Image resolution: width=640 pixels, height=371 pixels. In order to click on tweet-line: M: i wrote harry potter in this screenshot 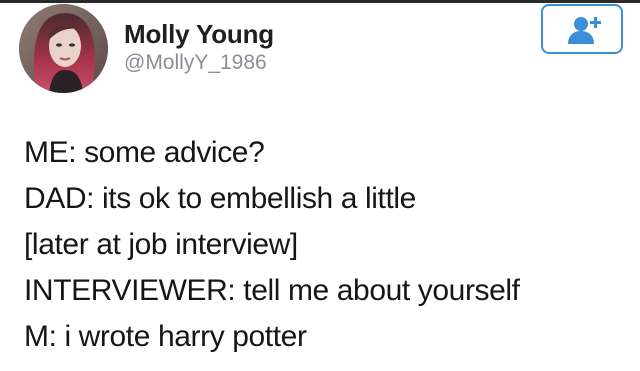, I will do `click(165, 336)`.